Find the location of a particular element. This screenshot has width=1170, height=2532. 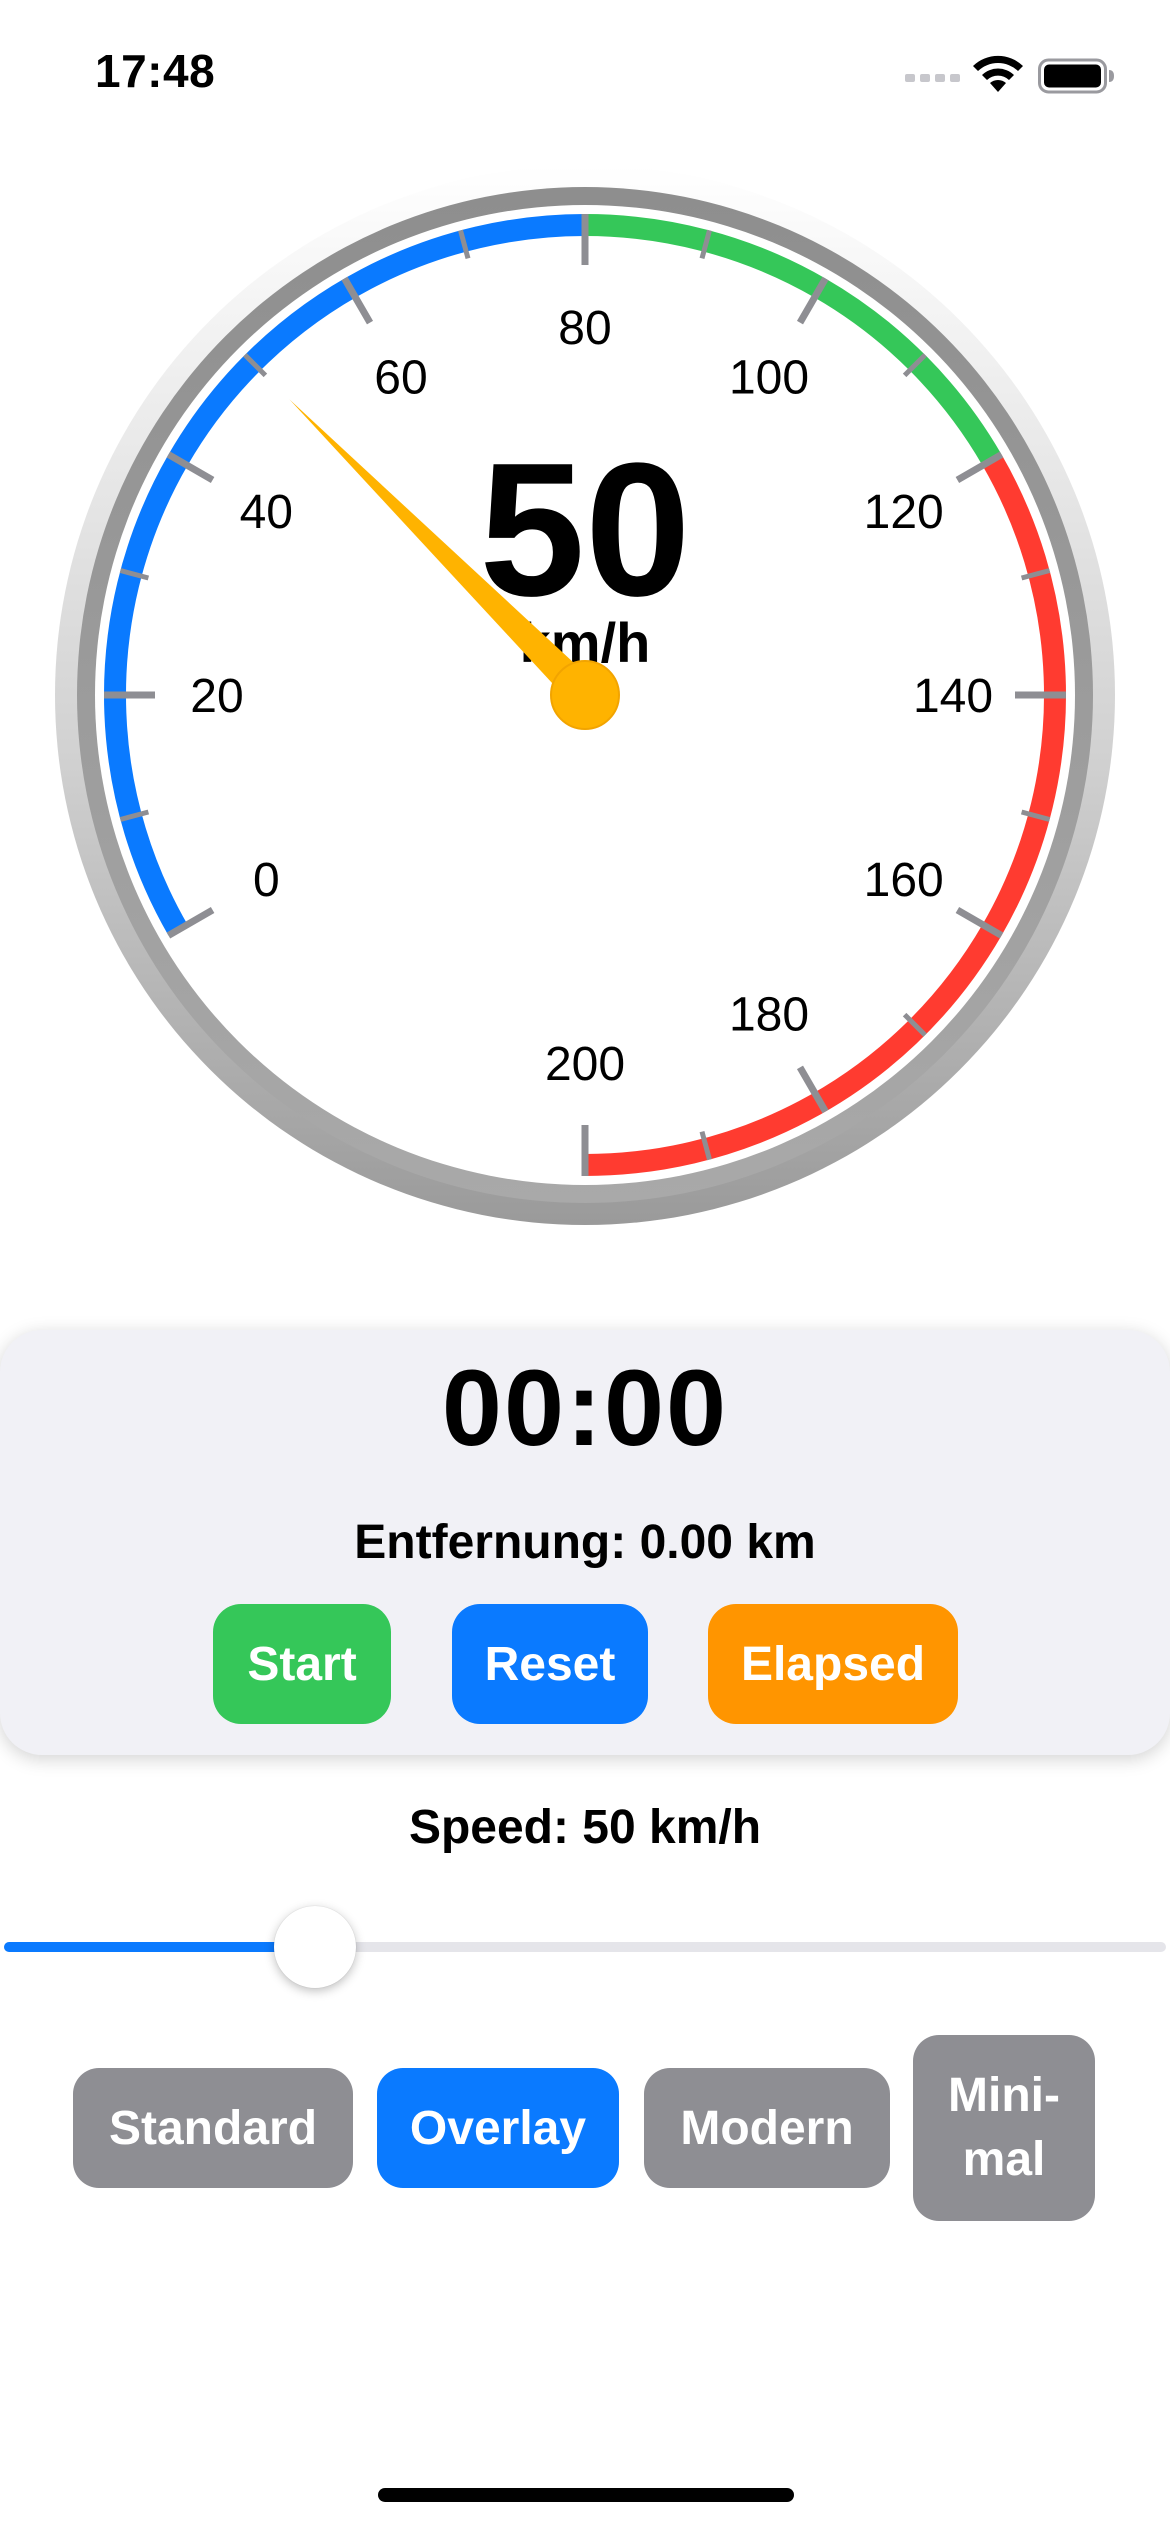

speed-slider-thumb is located at coordinates (315, 1947).